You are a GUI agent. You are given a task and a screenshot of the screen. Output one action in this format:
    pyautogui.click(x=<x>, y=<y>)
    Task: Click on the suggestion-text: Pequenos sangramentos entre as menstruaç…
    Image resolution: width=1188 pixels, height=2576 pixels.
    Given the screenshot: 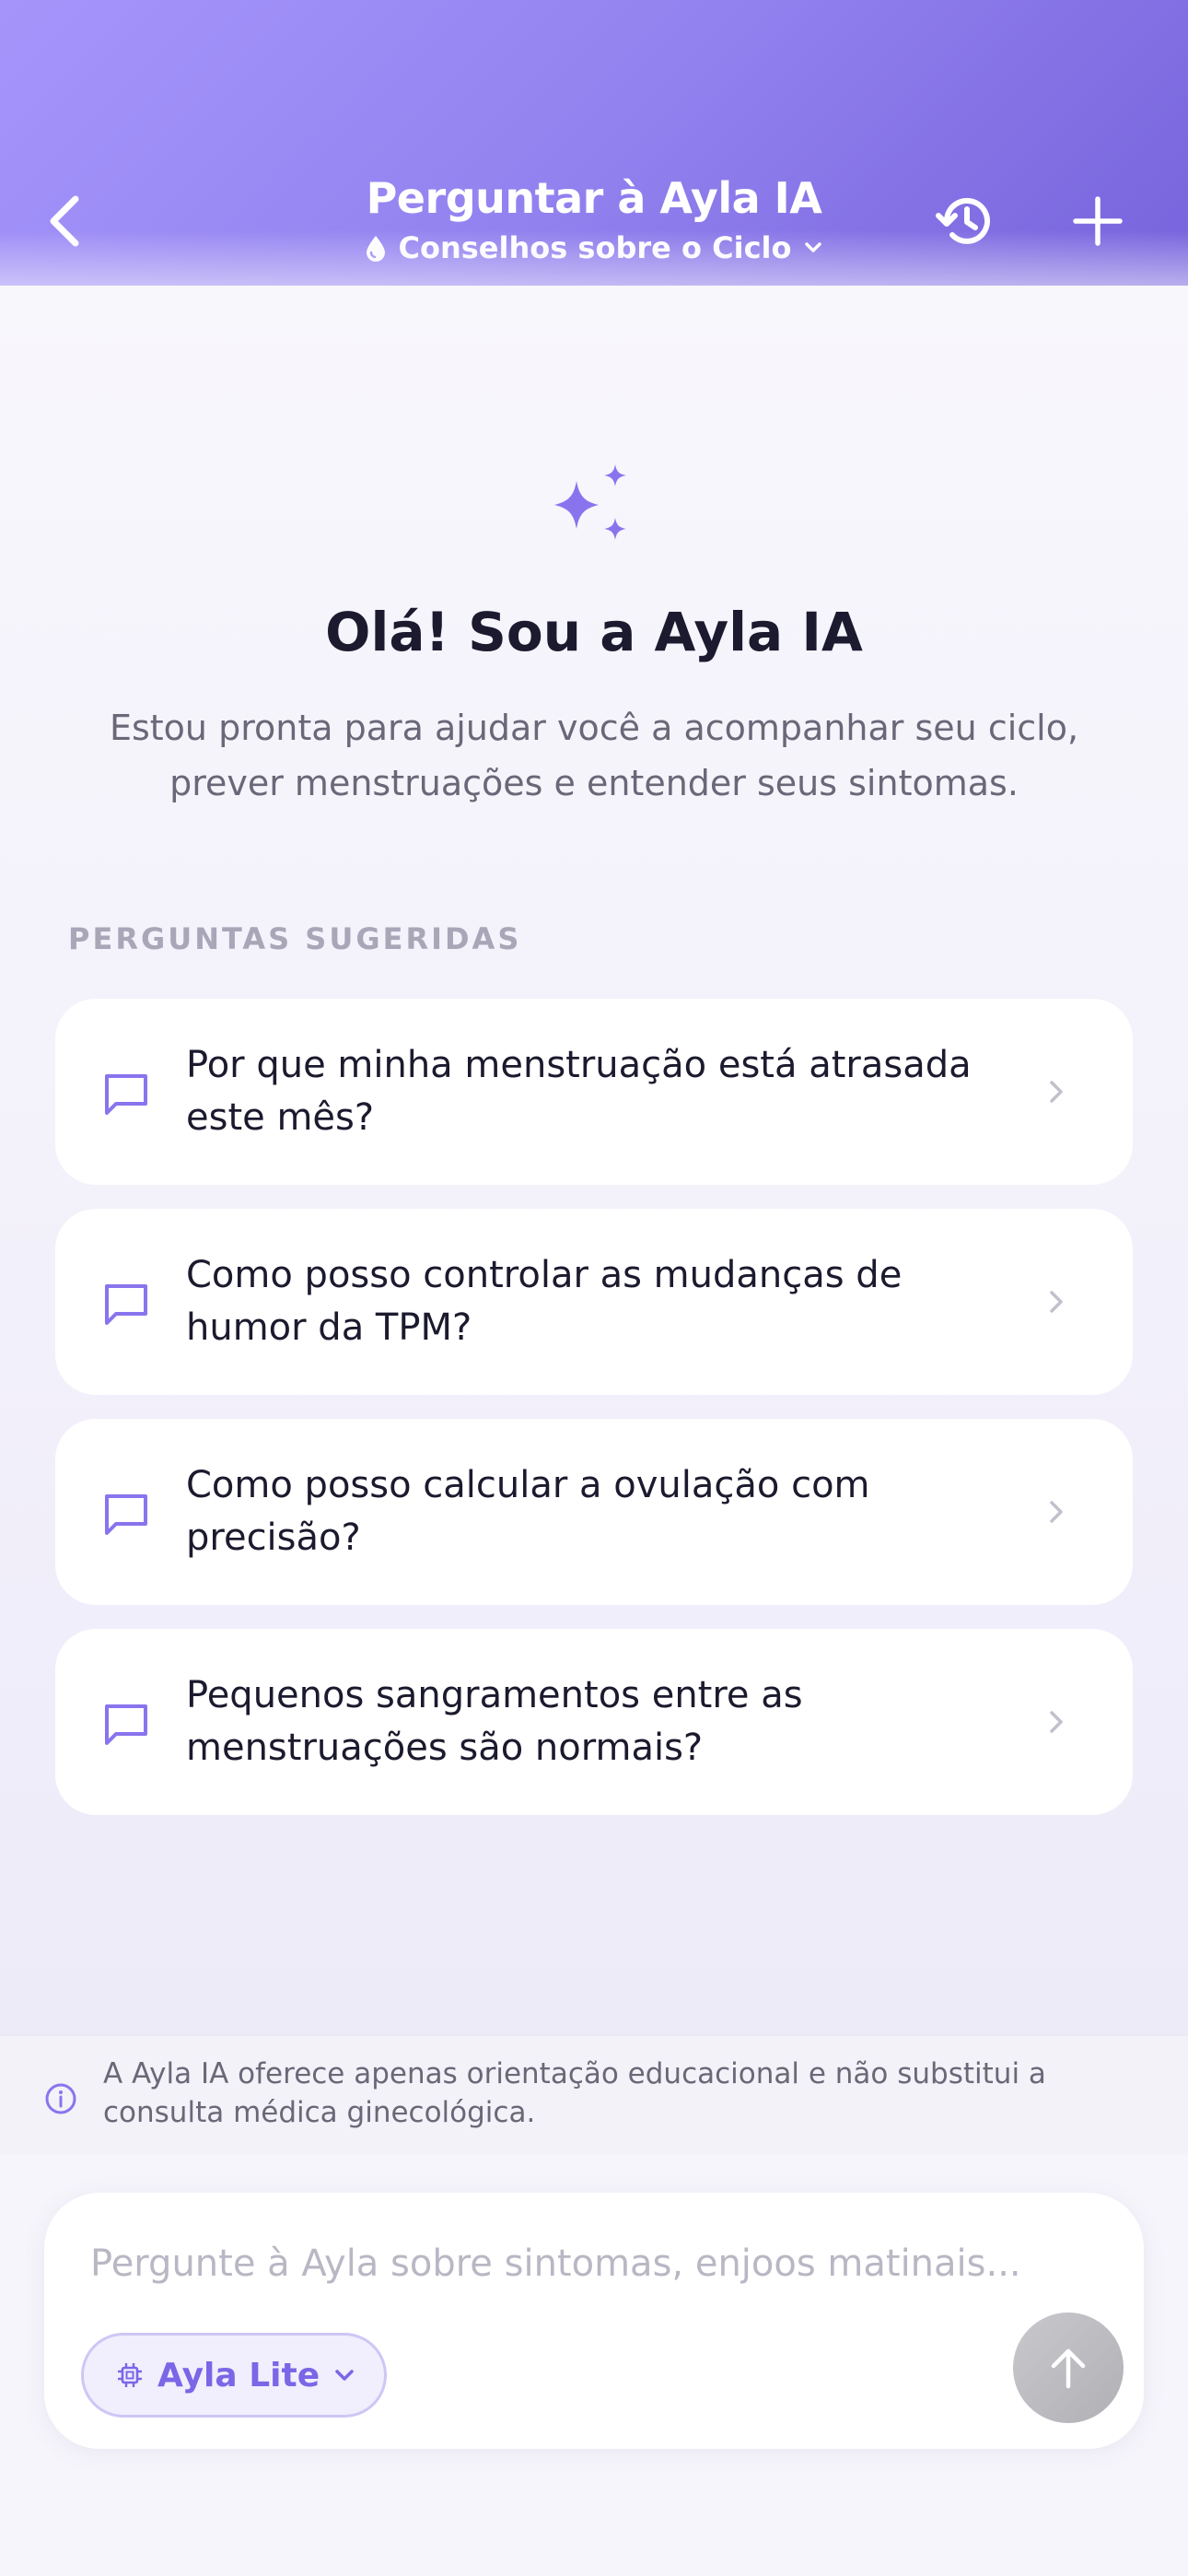 What is the action you would take?
    pyautogui.click(x=494, y=1721)
    